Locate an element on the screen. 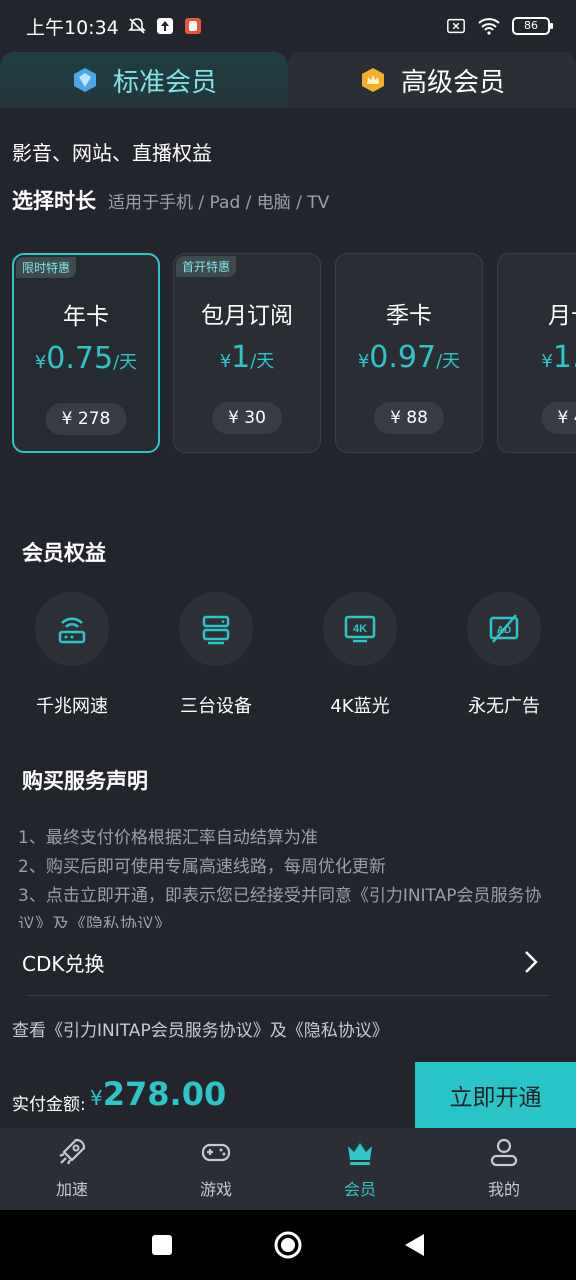 This screenshot has width=576, height=1280. benefit-label: 三台设备 is located at coordinates (216, 706).